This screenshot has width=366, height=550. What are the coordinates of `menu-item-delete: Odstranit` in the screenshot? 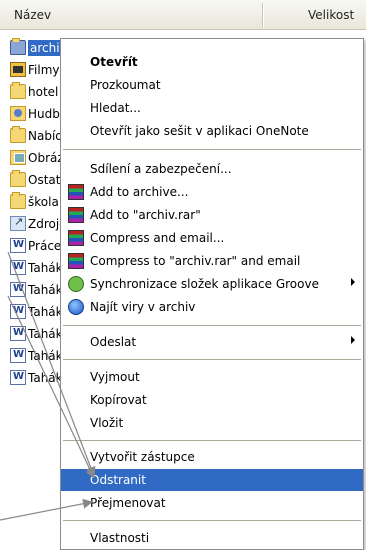 It's located at (212, 480).